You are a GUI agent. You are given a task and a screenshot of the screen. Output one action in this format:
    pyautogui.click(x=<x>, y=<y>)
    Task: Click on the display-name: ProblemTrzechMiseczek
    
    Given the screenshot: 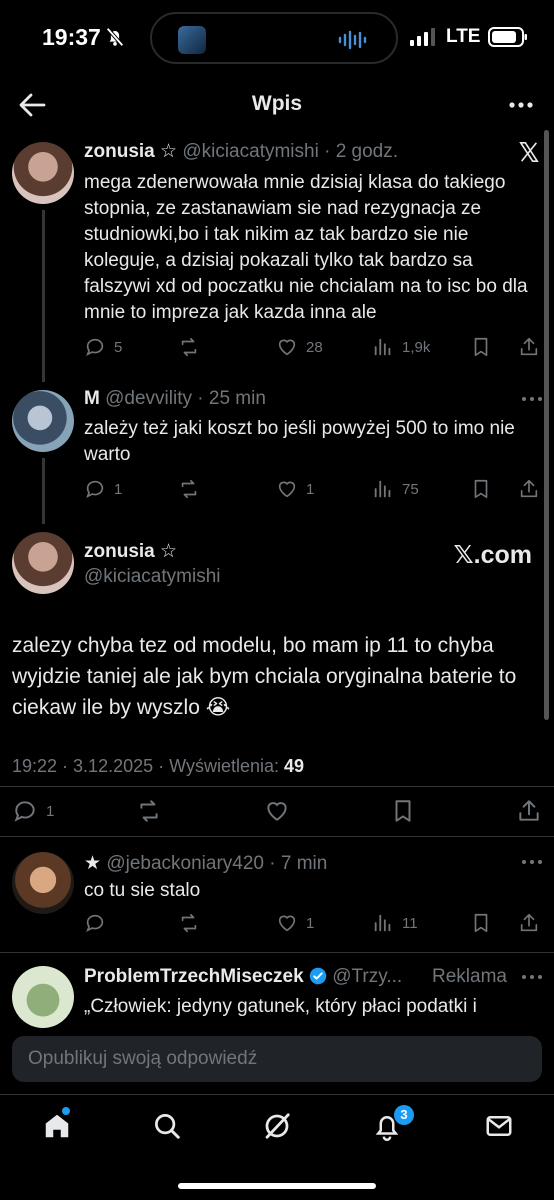 What is the action you would take?
    pyautogui.click(x=194, y=976)
    